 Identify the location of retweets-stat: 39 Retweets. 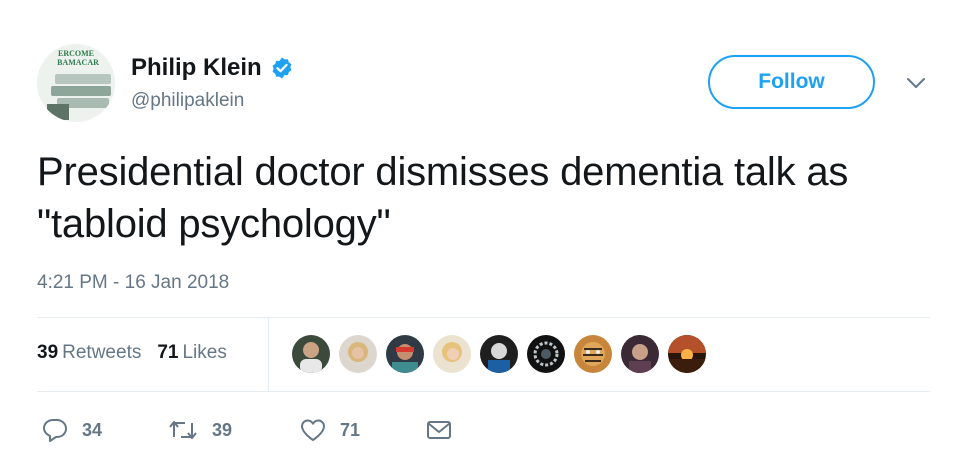
(89, 353).